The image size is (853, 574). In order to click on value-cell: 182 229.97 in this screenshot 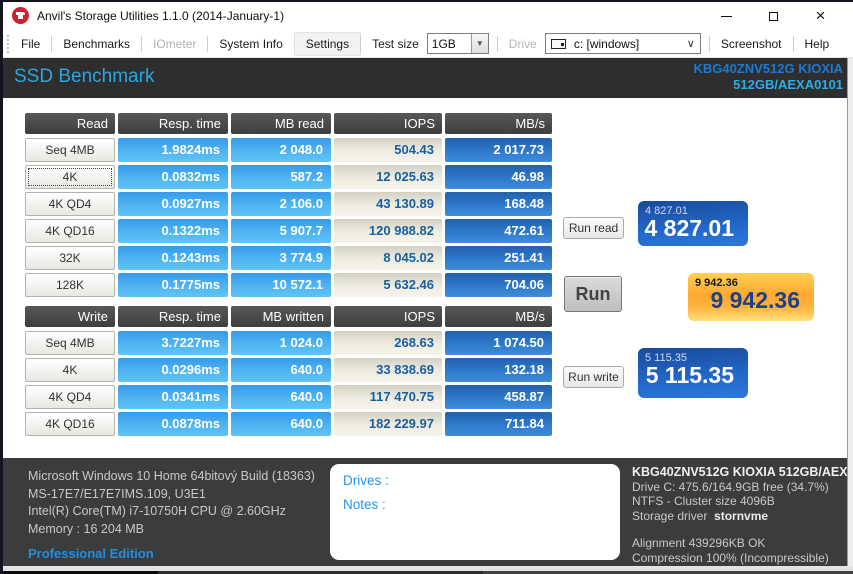, I will do `click(388, 424)`.